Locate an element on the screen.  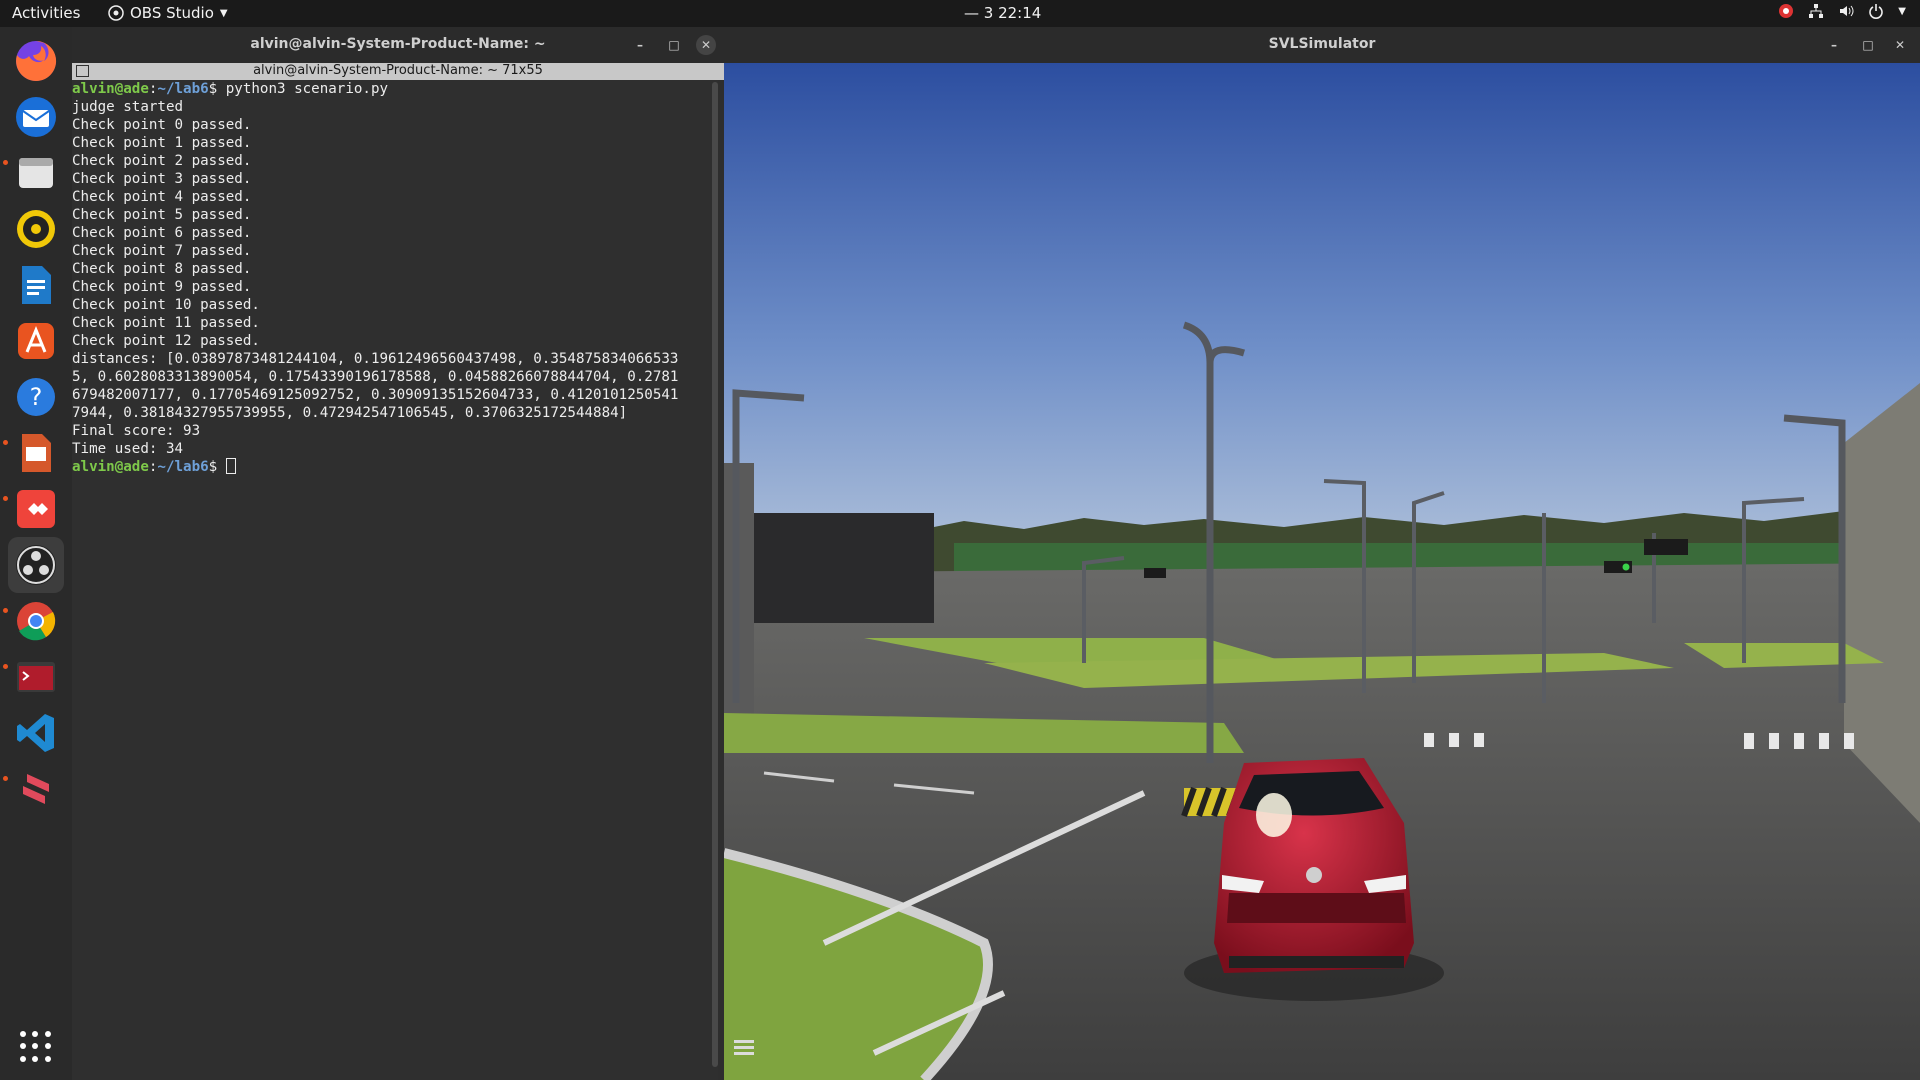
output-line: Check point 6 passed. is located at coordinates (162, 233).